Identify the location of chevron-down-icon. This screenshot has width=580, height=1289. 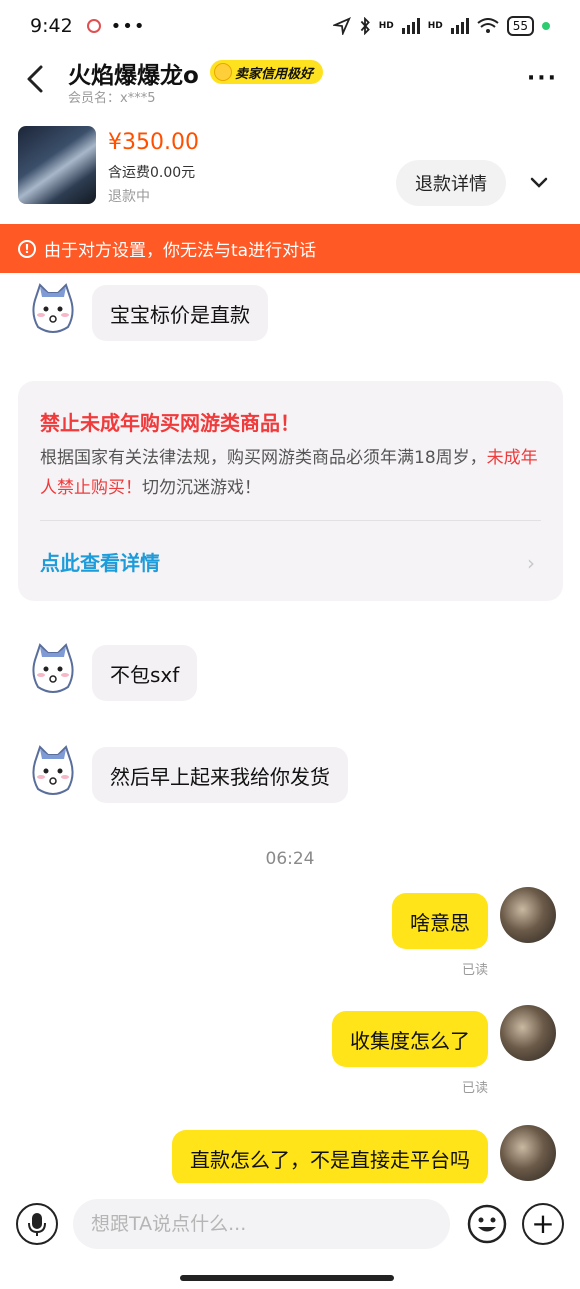
(539, 182).